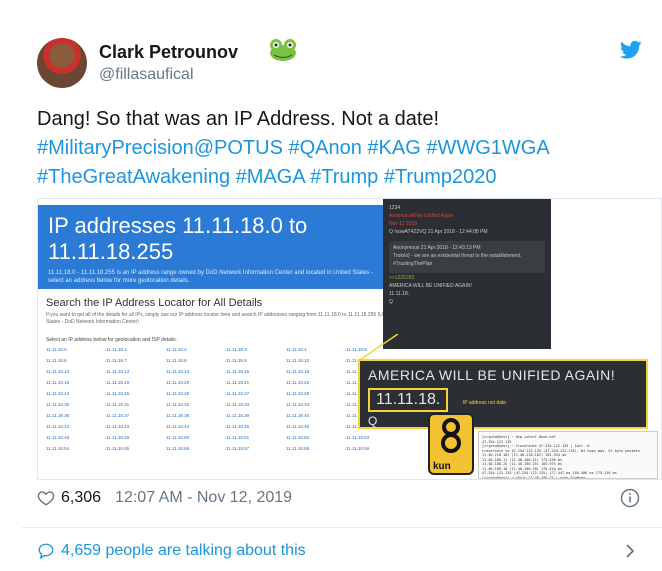 The width and height of the screenshot is (662, 571). What do you see at coordinates (76, 382) in the screenshot?
I see `ip-address-link: 11.11.18.18` at bounding box center [76, 382].